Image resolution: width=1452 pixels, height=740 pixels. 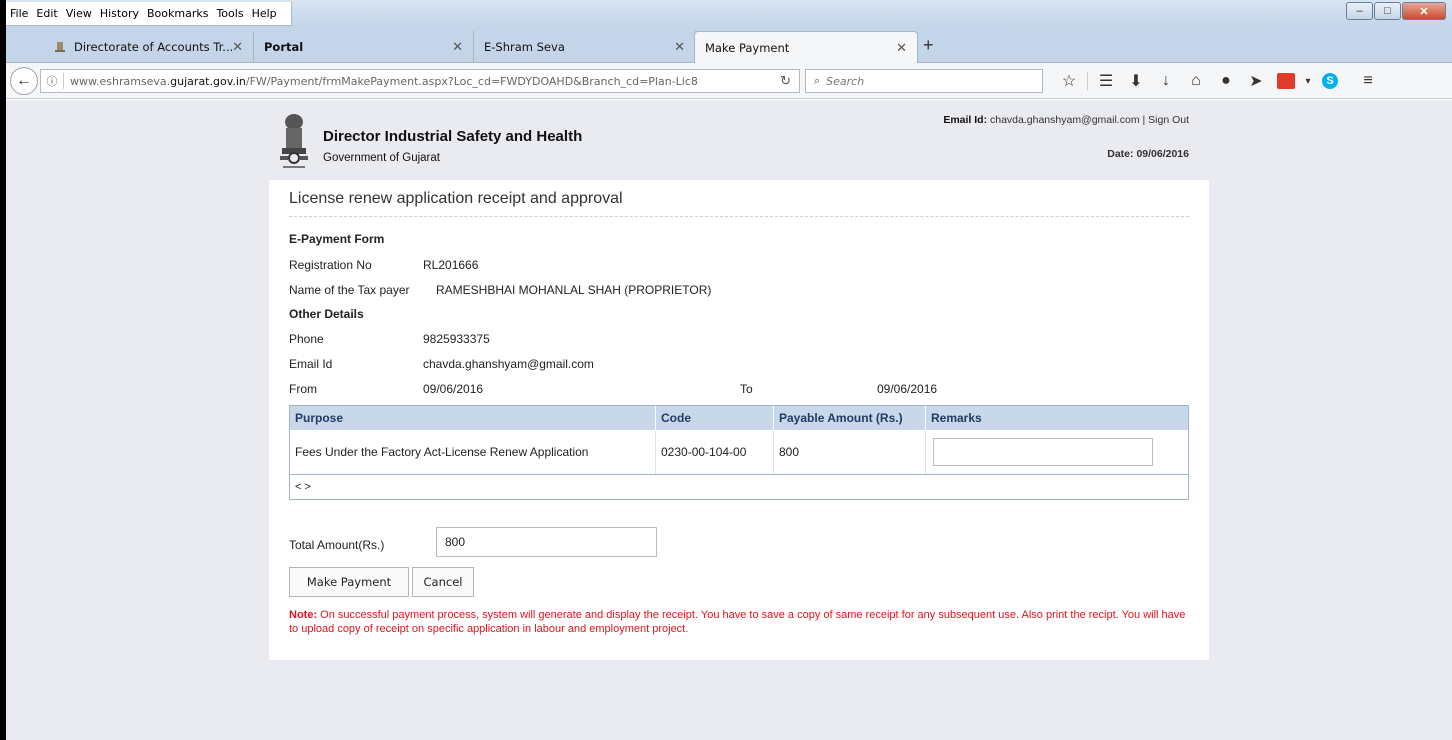 I want to click on tab-make-payment: Make Payment ✕, so click(x=806, y=47).